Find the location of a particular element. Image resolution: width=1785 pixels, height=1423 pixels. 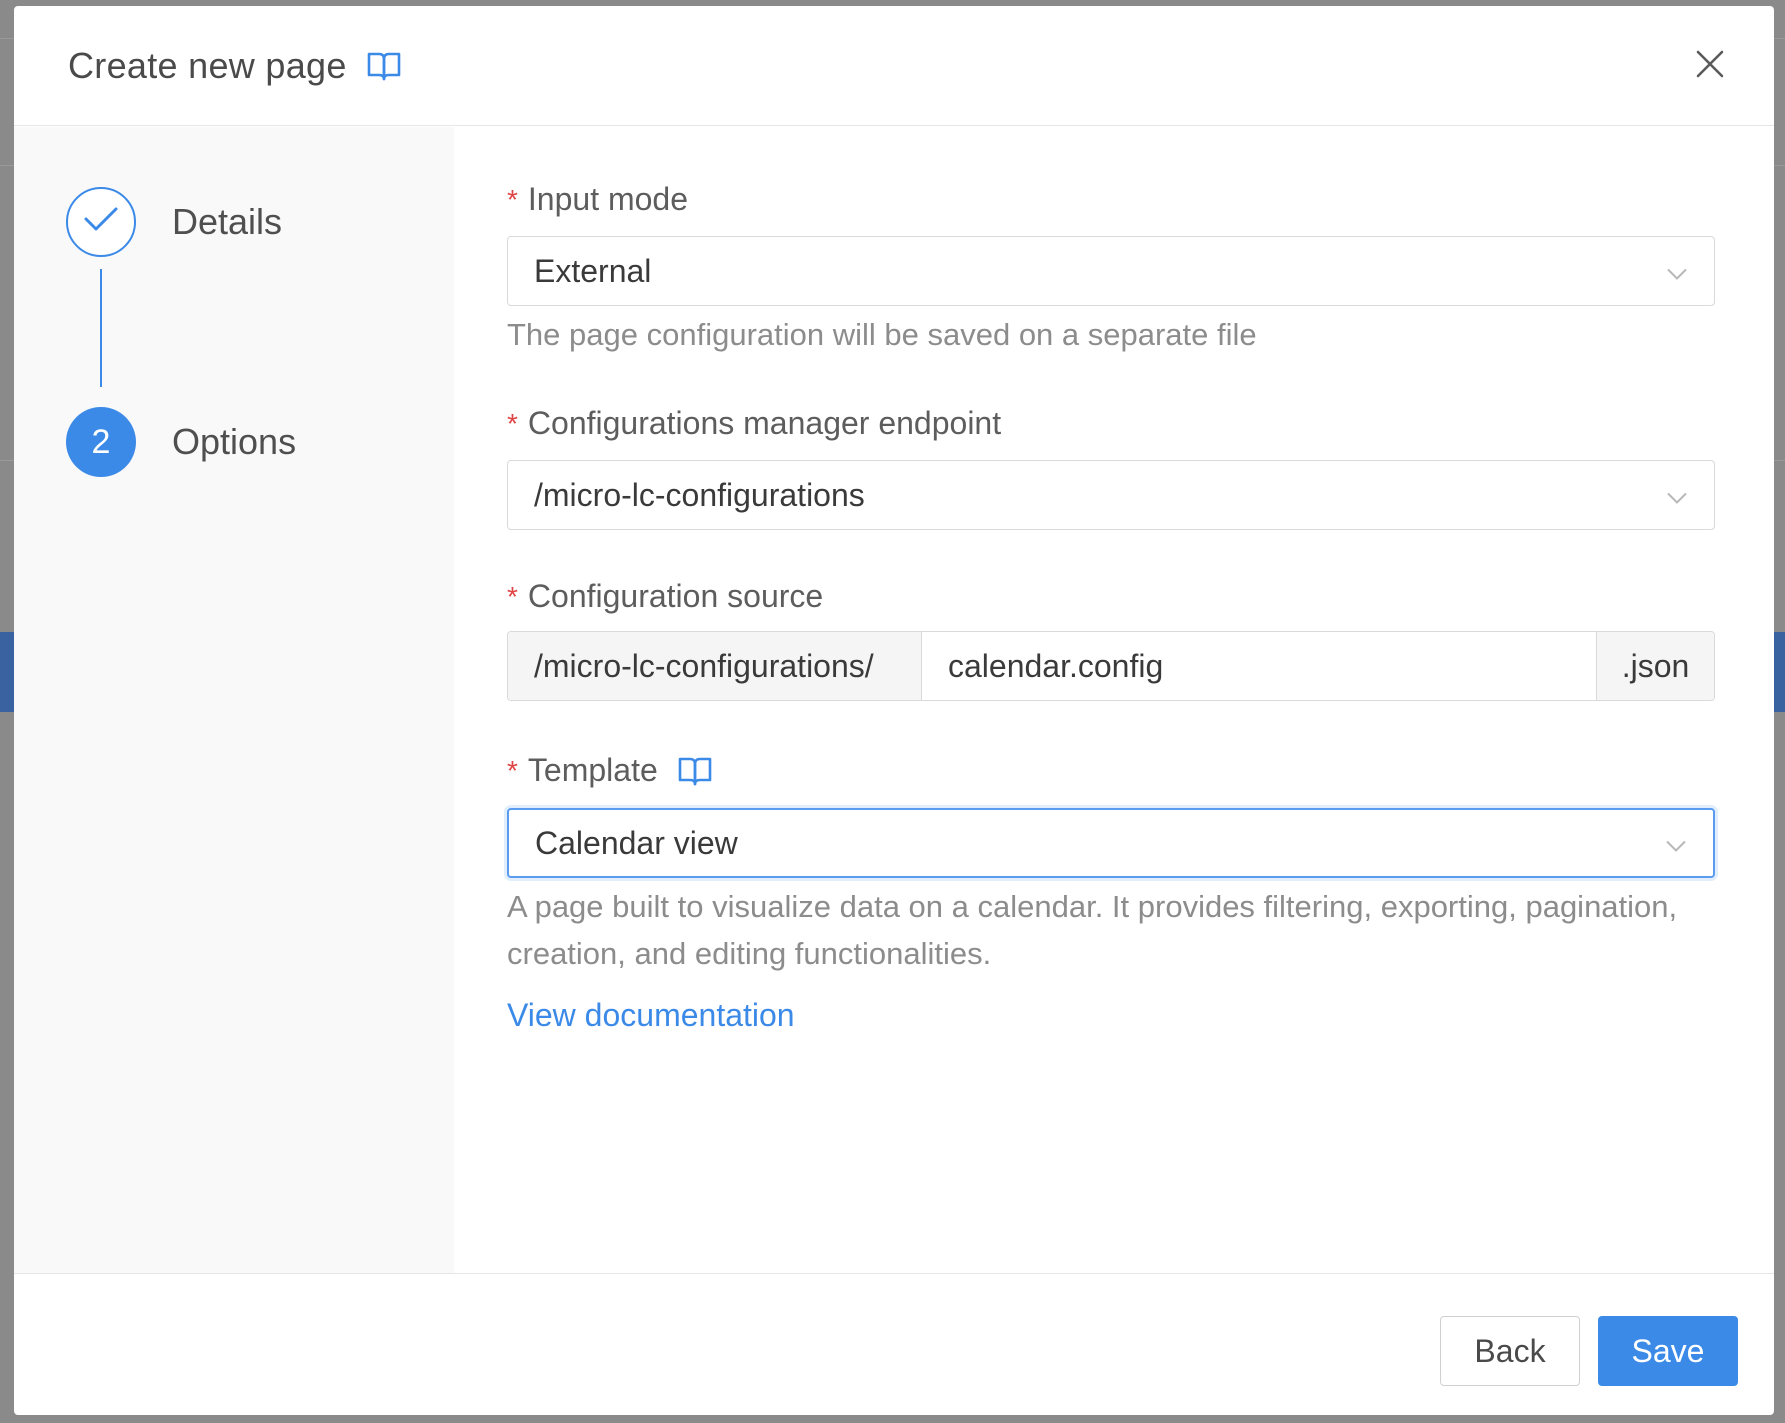

step-options: 2 Options is located at coordinates (181, 442).